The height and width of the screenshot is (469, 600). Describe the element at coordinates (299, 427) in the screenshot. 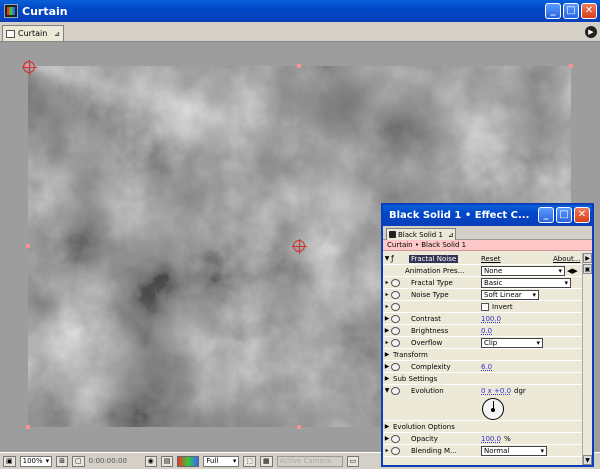

I see `layer-handle-bottom-center` at that location.